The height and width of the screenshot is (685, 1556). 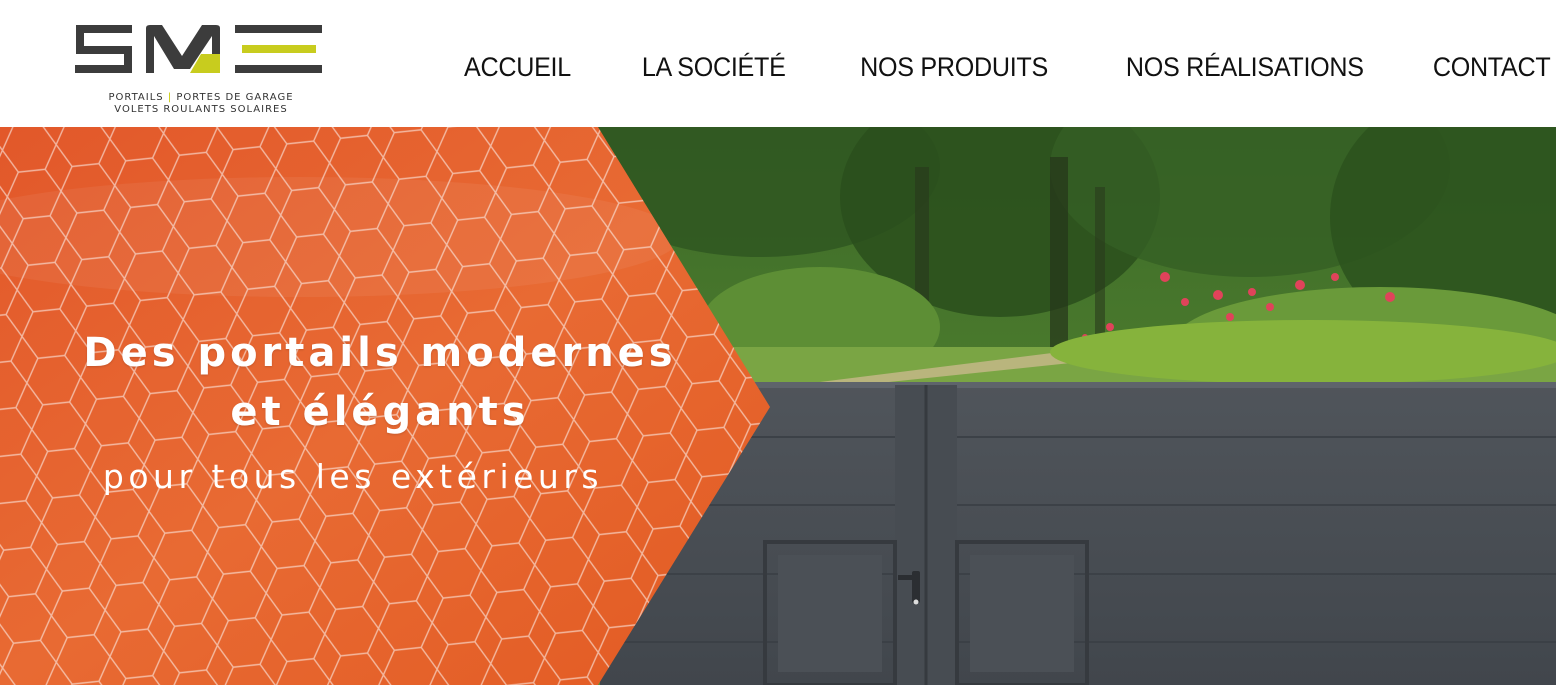 What do you see at coordinates (201, 109) in the screenshot?
I see `logo-tagline-line2: VOLETS ROULANTS SOLAIRES` at bounding box center [201, 109].